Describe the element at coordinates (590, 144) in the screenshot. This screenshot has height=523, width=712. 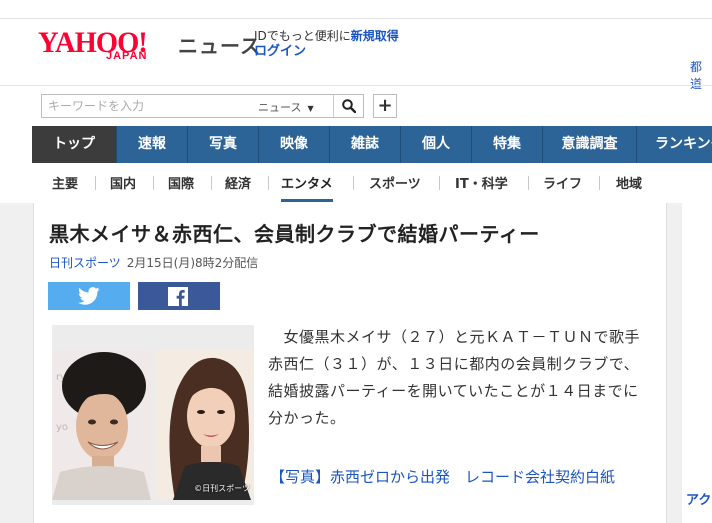
I see `nav-tab-survey: 意識調査` at that location.